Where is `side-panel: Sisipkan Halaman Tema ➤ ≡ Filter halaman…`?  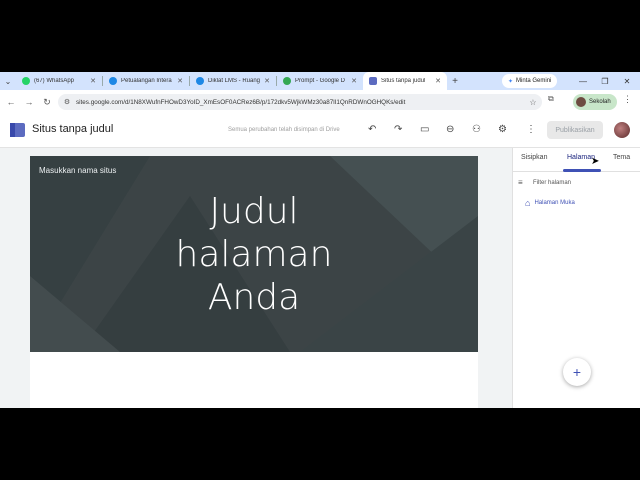 side-panel: Sisipkan Halaman Tema ➤ ≡ Filter halaman… is located at coordinates (576, 278).